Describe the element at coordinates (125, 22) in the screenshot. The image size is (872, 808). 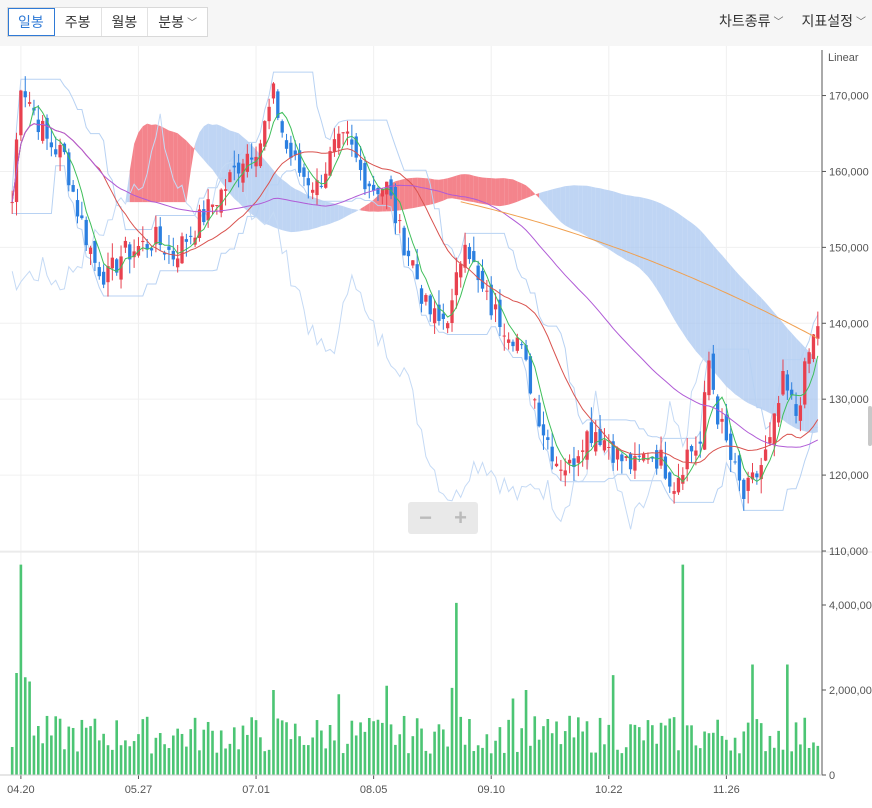
I see `period-monthly-button: 월봉` at that location.